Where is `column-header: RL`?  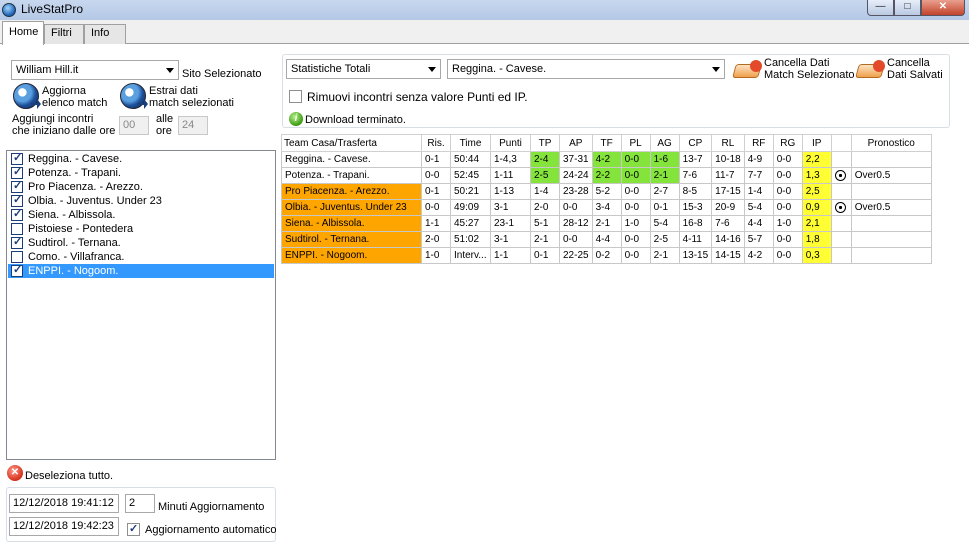
column-header: RL is located at coordinates (728, 143).